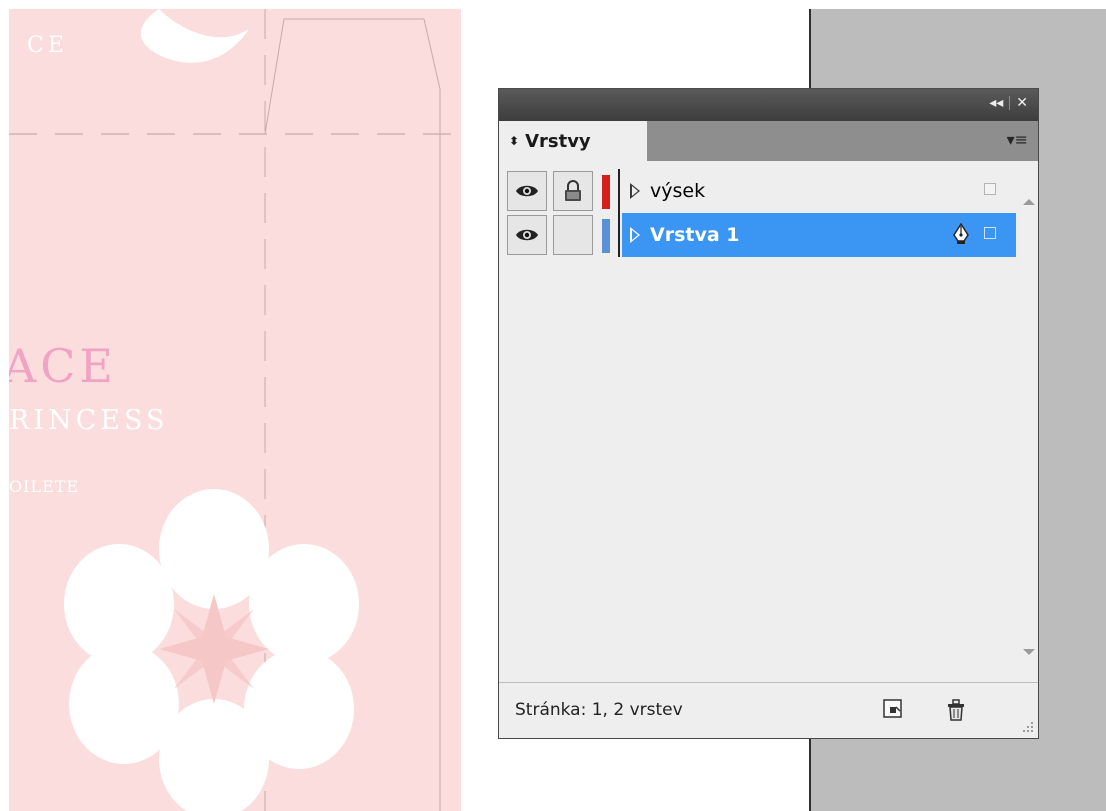 This screenshot has height=811, width=1106. I want to click on layer-name: Vrstva 1, so click(695, 235).